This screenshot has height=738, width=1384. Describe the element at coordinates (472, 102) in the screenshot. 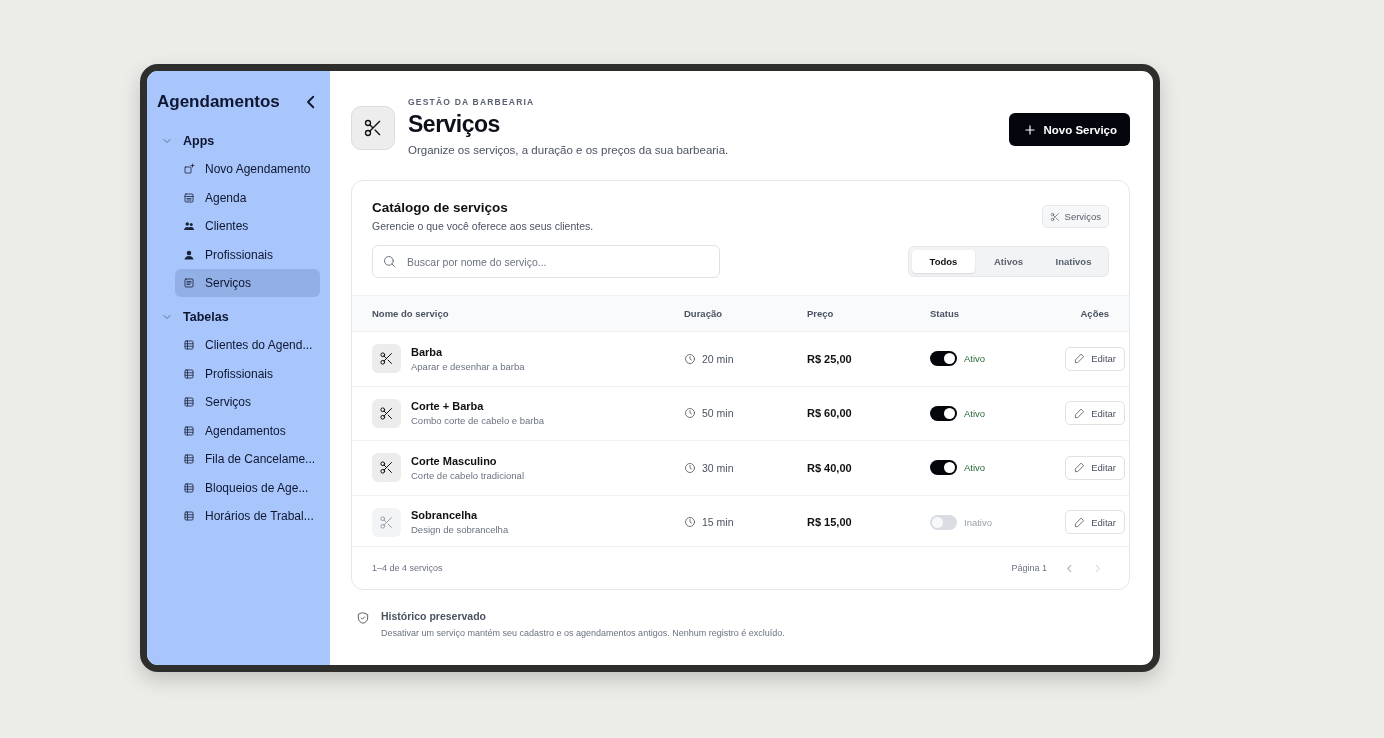

I see `section-label: GESTÃO DA BARBEARIA` at that location.